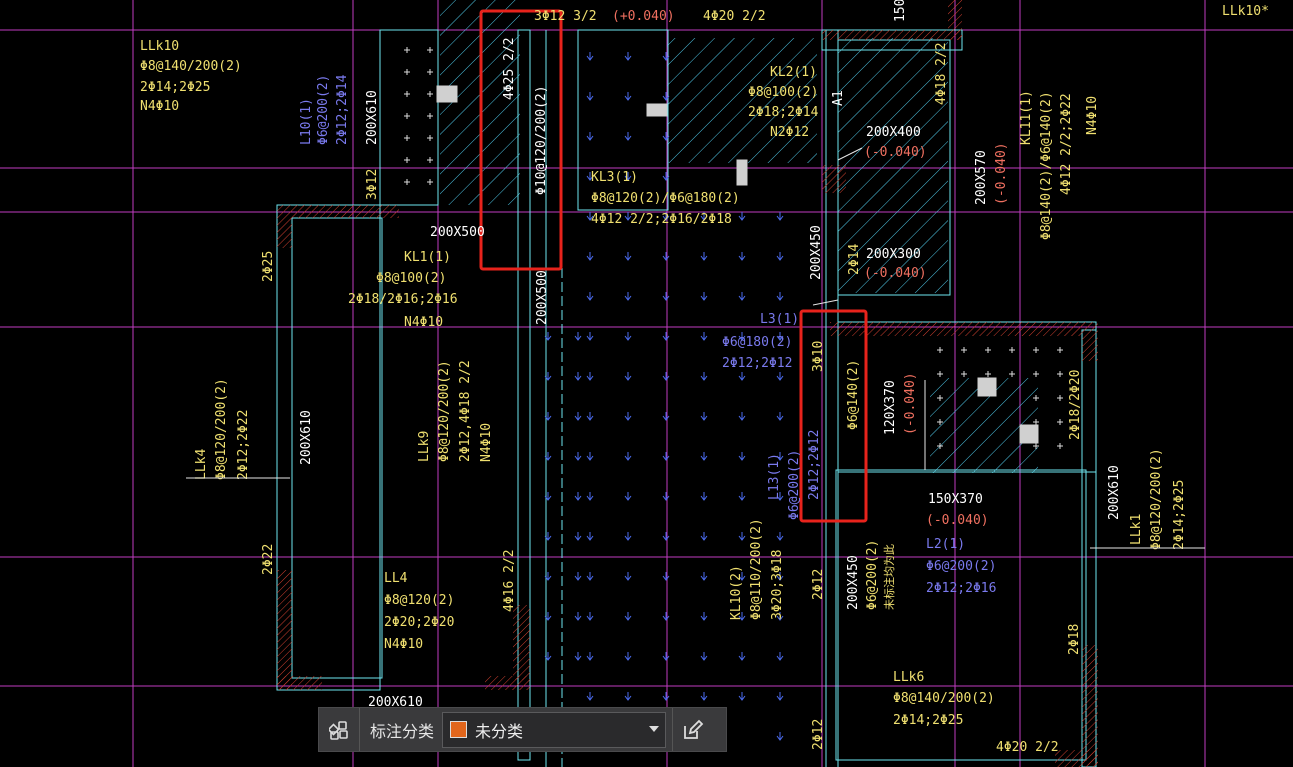 This screenshot has height=767, width=1293. I want to click on a1-label: A1, so click(838, 98).